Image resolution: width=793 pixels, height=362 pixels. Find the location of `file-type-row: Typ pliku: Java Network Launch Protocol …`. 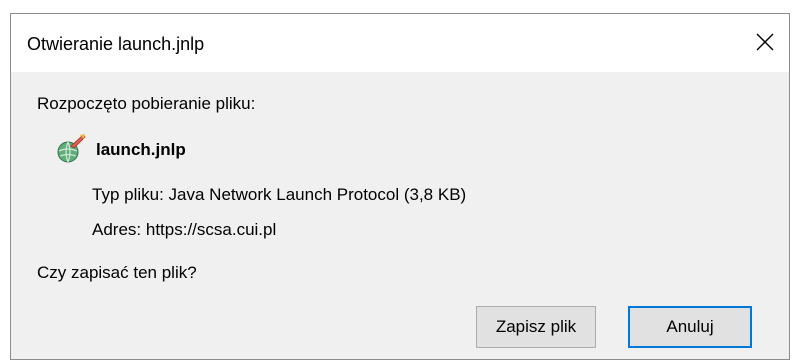

file-type-row: Typ pliku: Java Network Launch Protocol … is located at coordinates (279, 195).